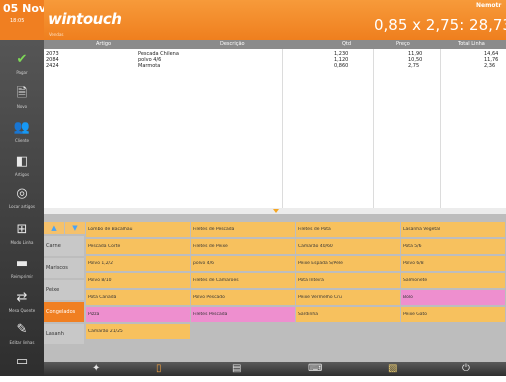 This screenshot has height=382, width=506. Describe the element at coordinates (415, 280) in the screenshot. I see `product-label: Salmonete` at that location.